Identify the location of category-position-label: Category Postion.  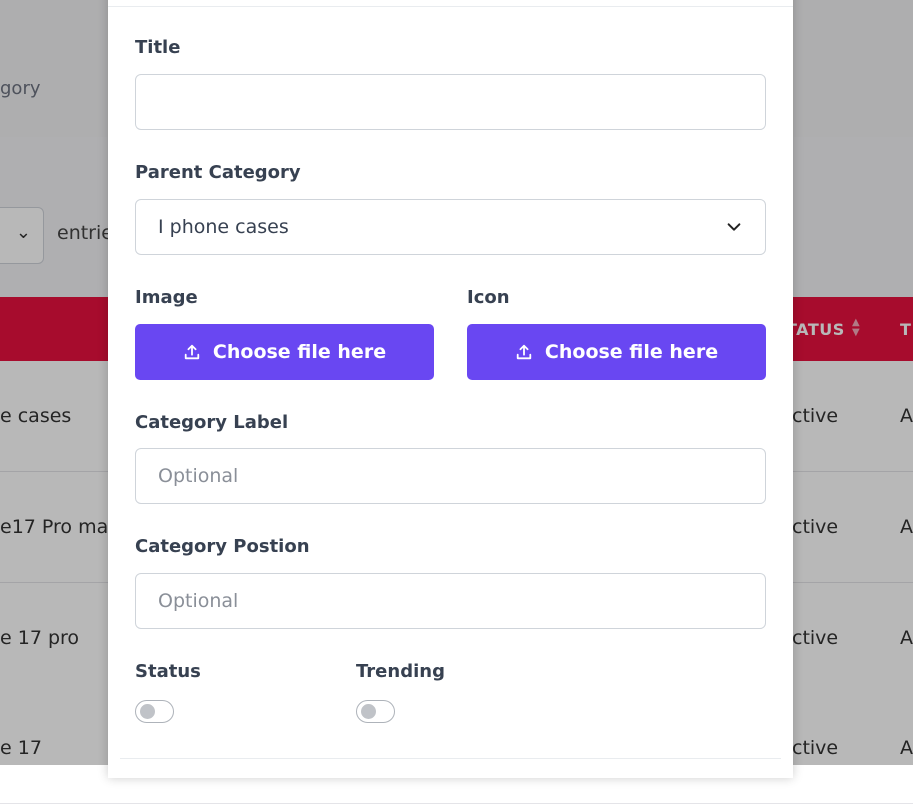
(222, 546).